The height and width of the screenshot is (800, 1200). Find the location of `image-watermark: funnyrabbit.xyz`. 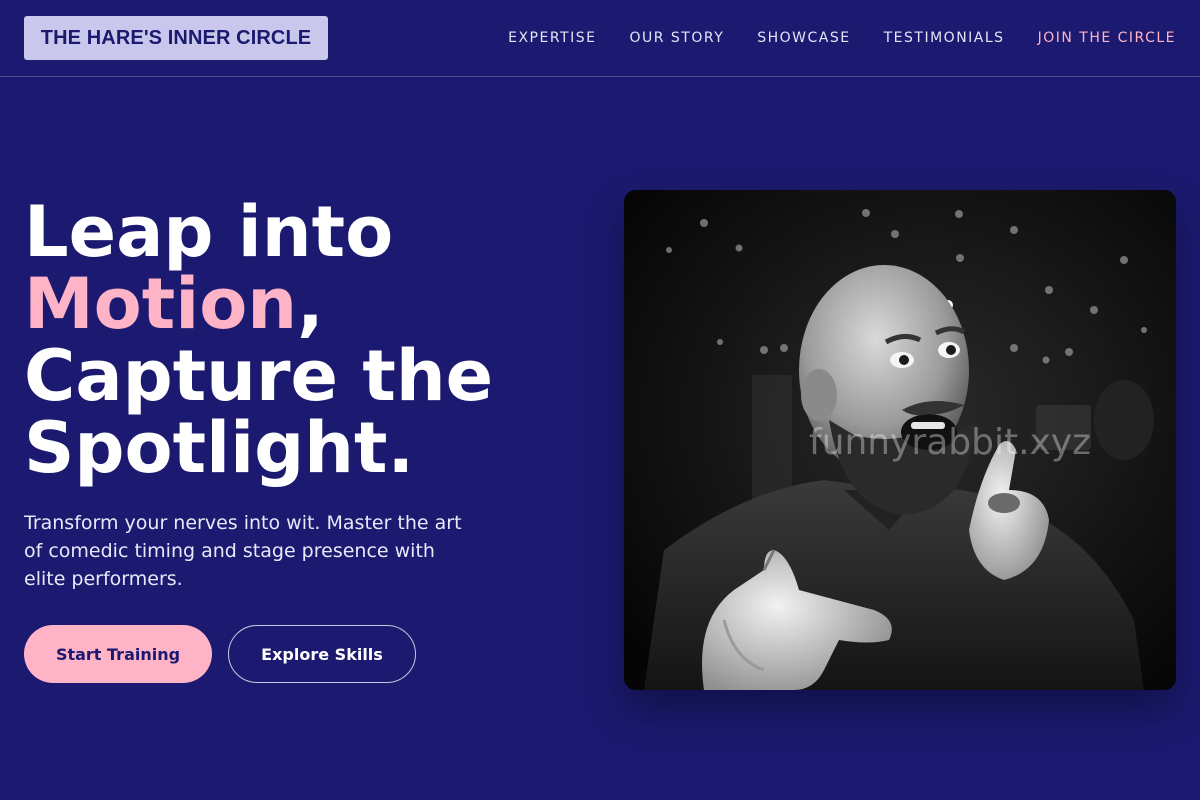

image-watermark: funnyrabbit.xyz is located at coordinates (950, 442).